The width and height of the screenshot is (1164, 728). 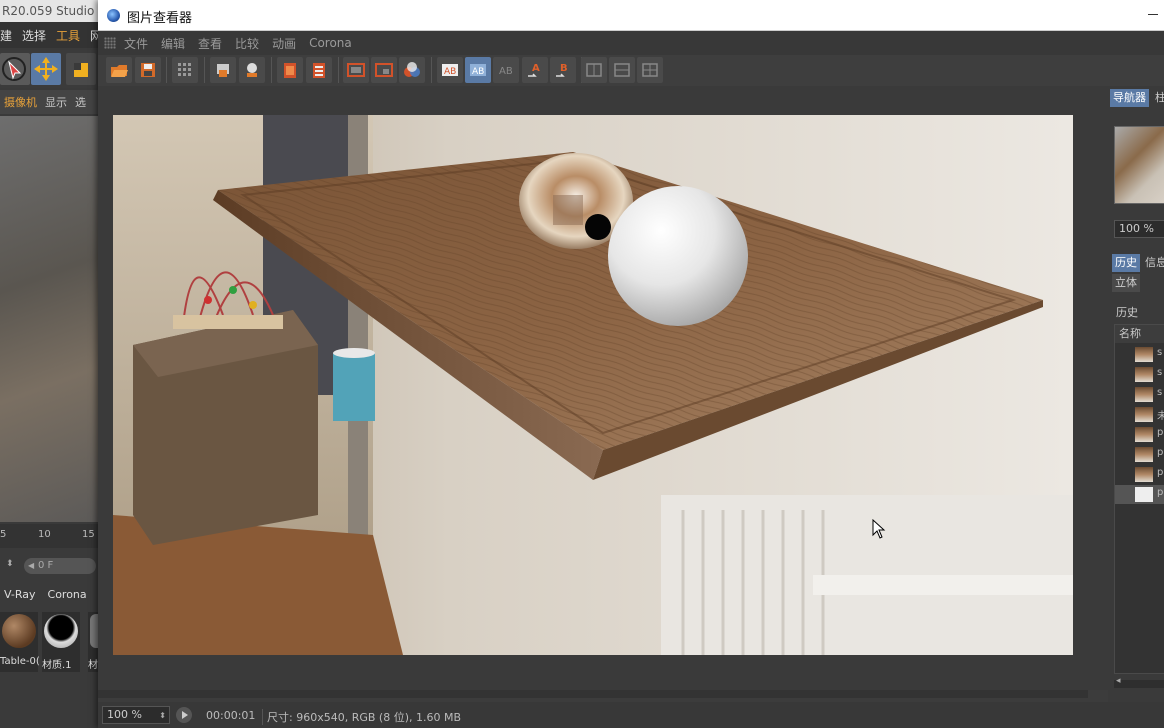 What do you see at coordinates (148, 70) in the screenshot?
I see `save-icon` at bounding box center [148, 70].